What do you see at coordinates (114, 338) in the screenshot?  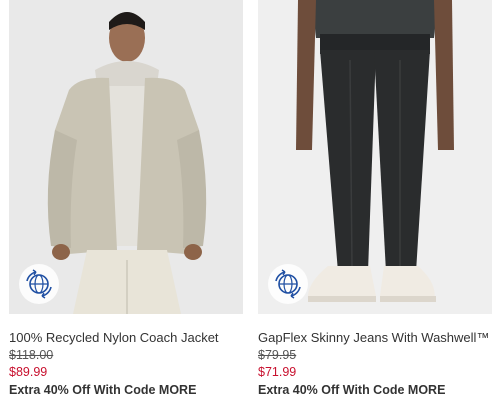 I see `product-title: 100% Recycled Nylon Coach Jacket` at bounding box center [114, 338].